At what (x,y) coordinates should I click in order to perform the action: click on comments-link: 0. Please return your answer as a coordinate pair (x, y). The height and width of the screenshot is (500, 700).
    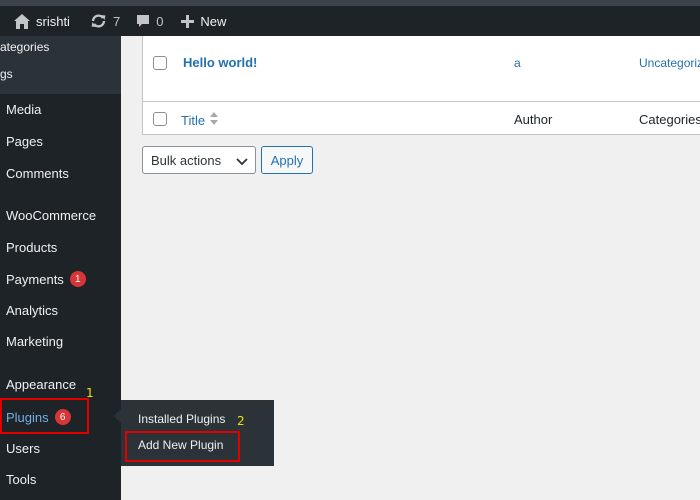
    Looking at the image, I should click on (149, 21).